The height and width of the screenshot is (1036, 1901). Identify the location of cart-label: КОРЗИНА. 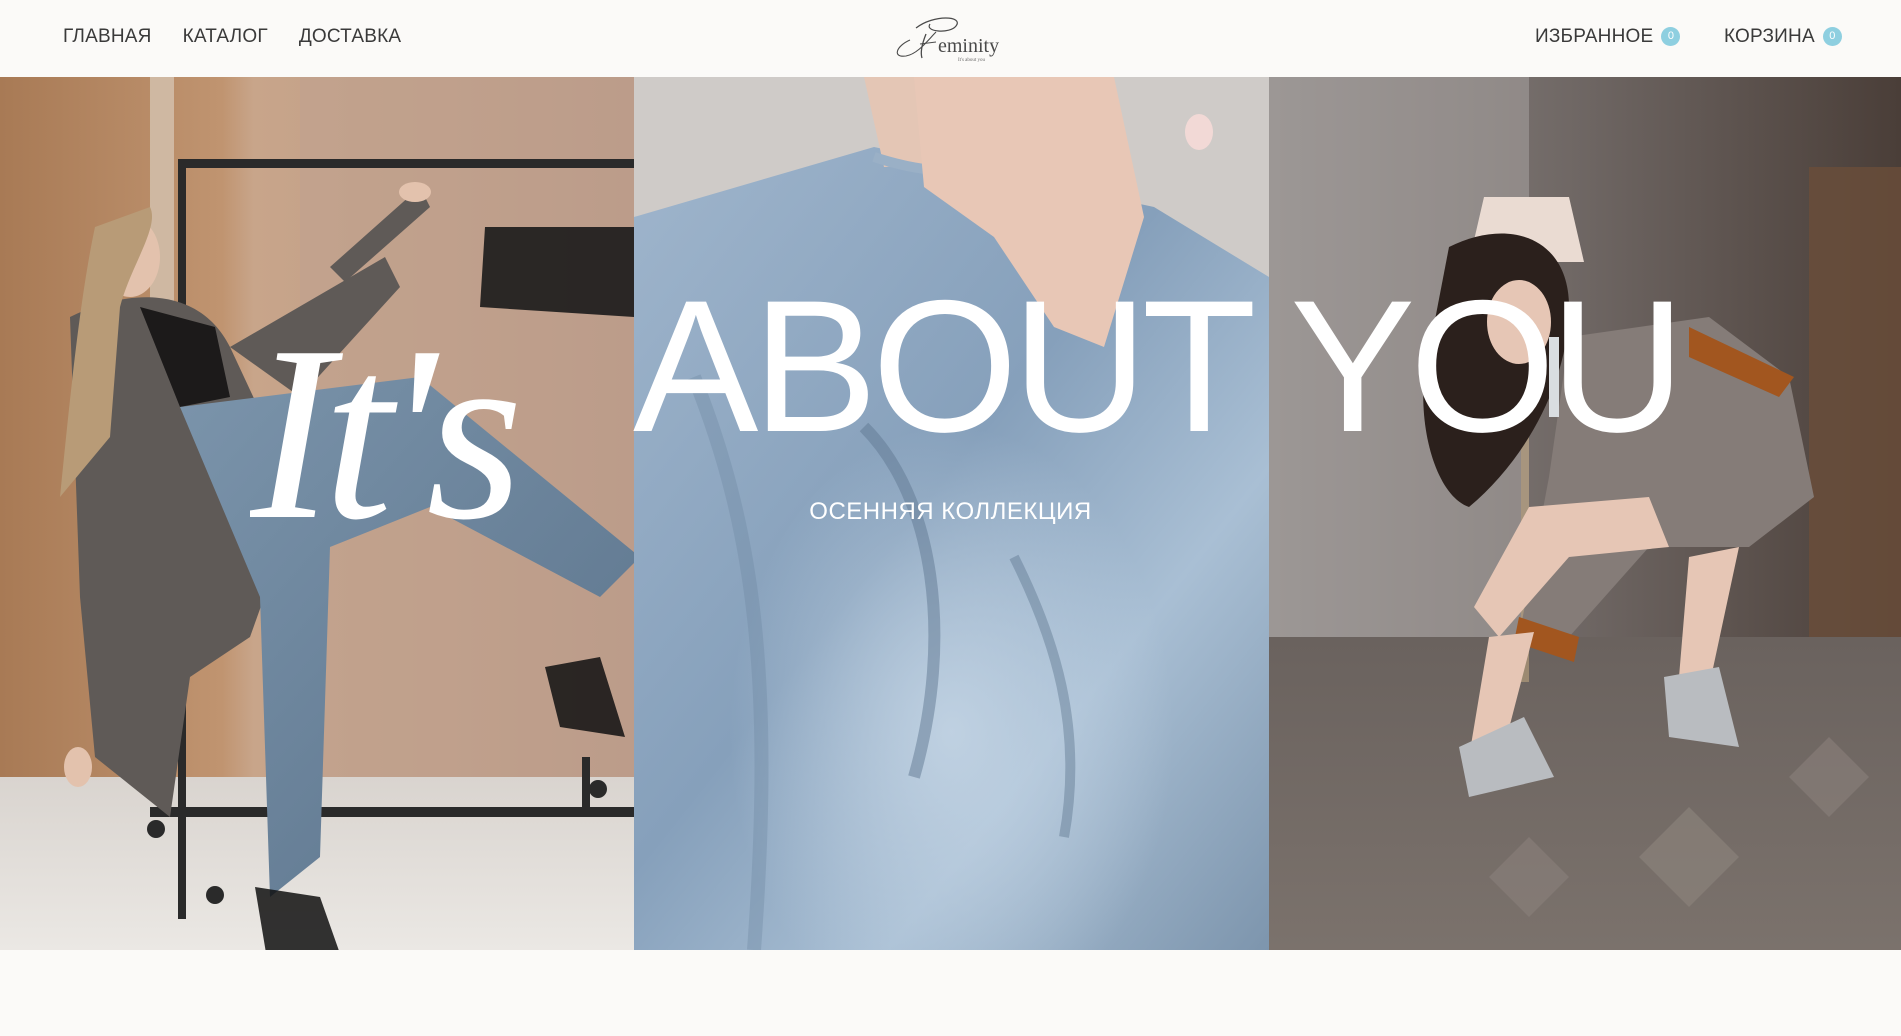
(1769, 36).